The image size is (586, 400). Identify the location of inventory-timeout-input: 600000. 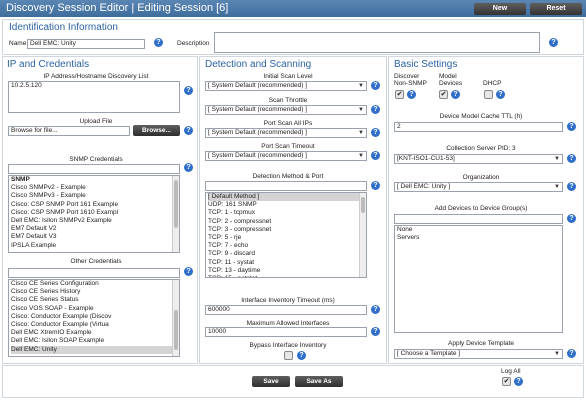
(286, 310).